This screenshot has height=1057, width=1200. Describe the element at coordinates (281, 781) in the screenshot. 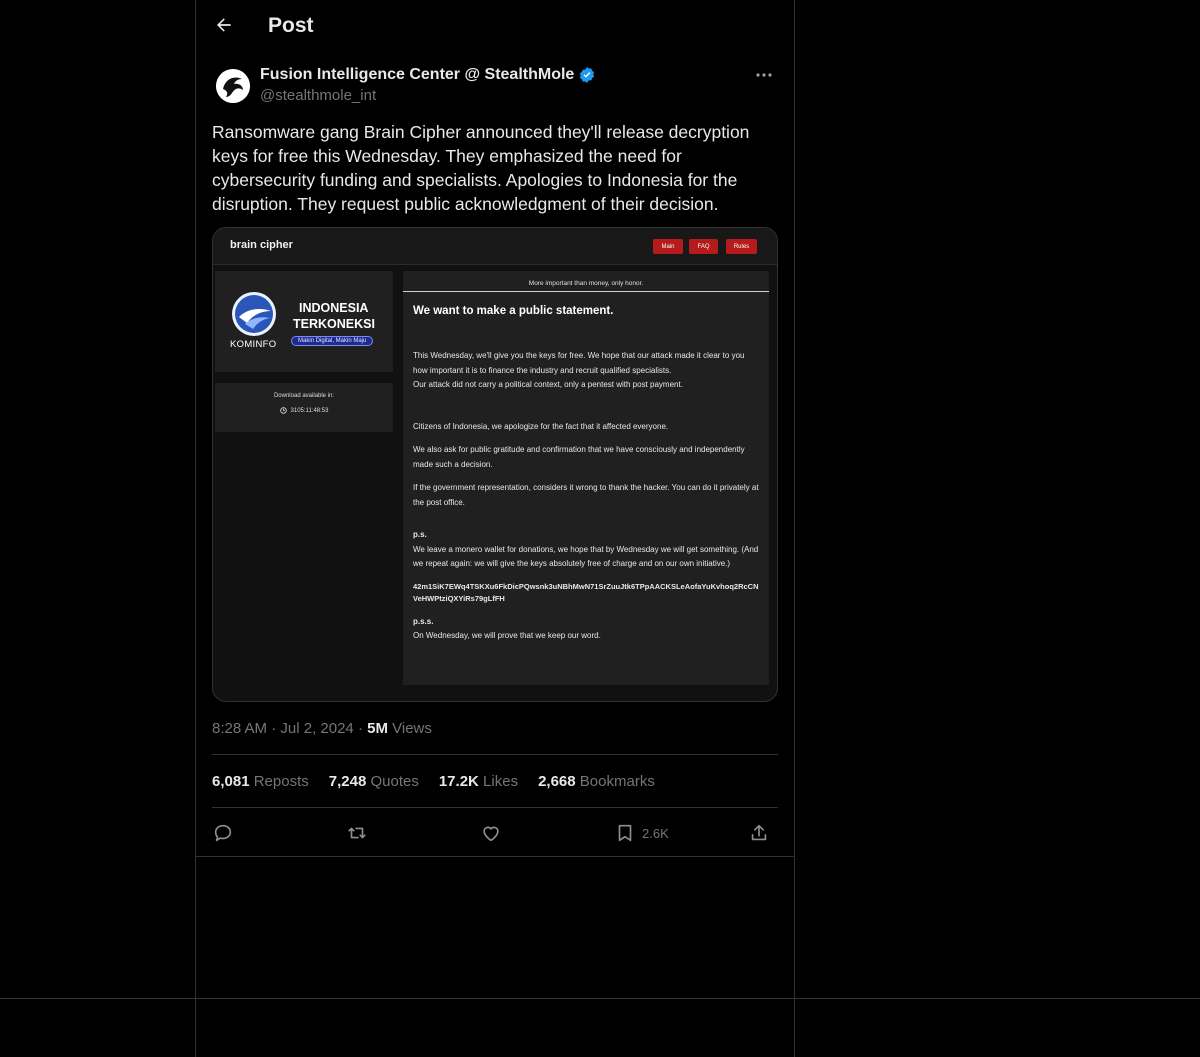

I see `reposts-label: Reposts` at that location.